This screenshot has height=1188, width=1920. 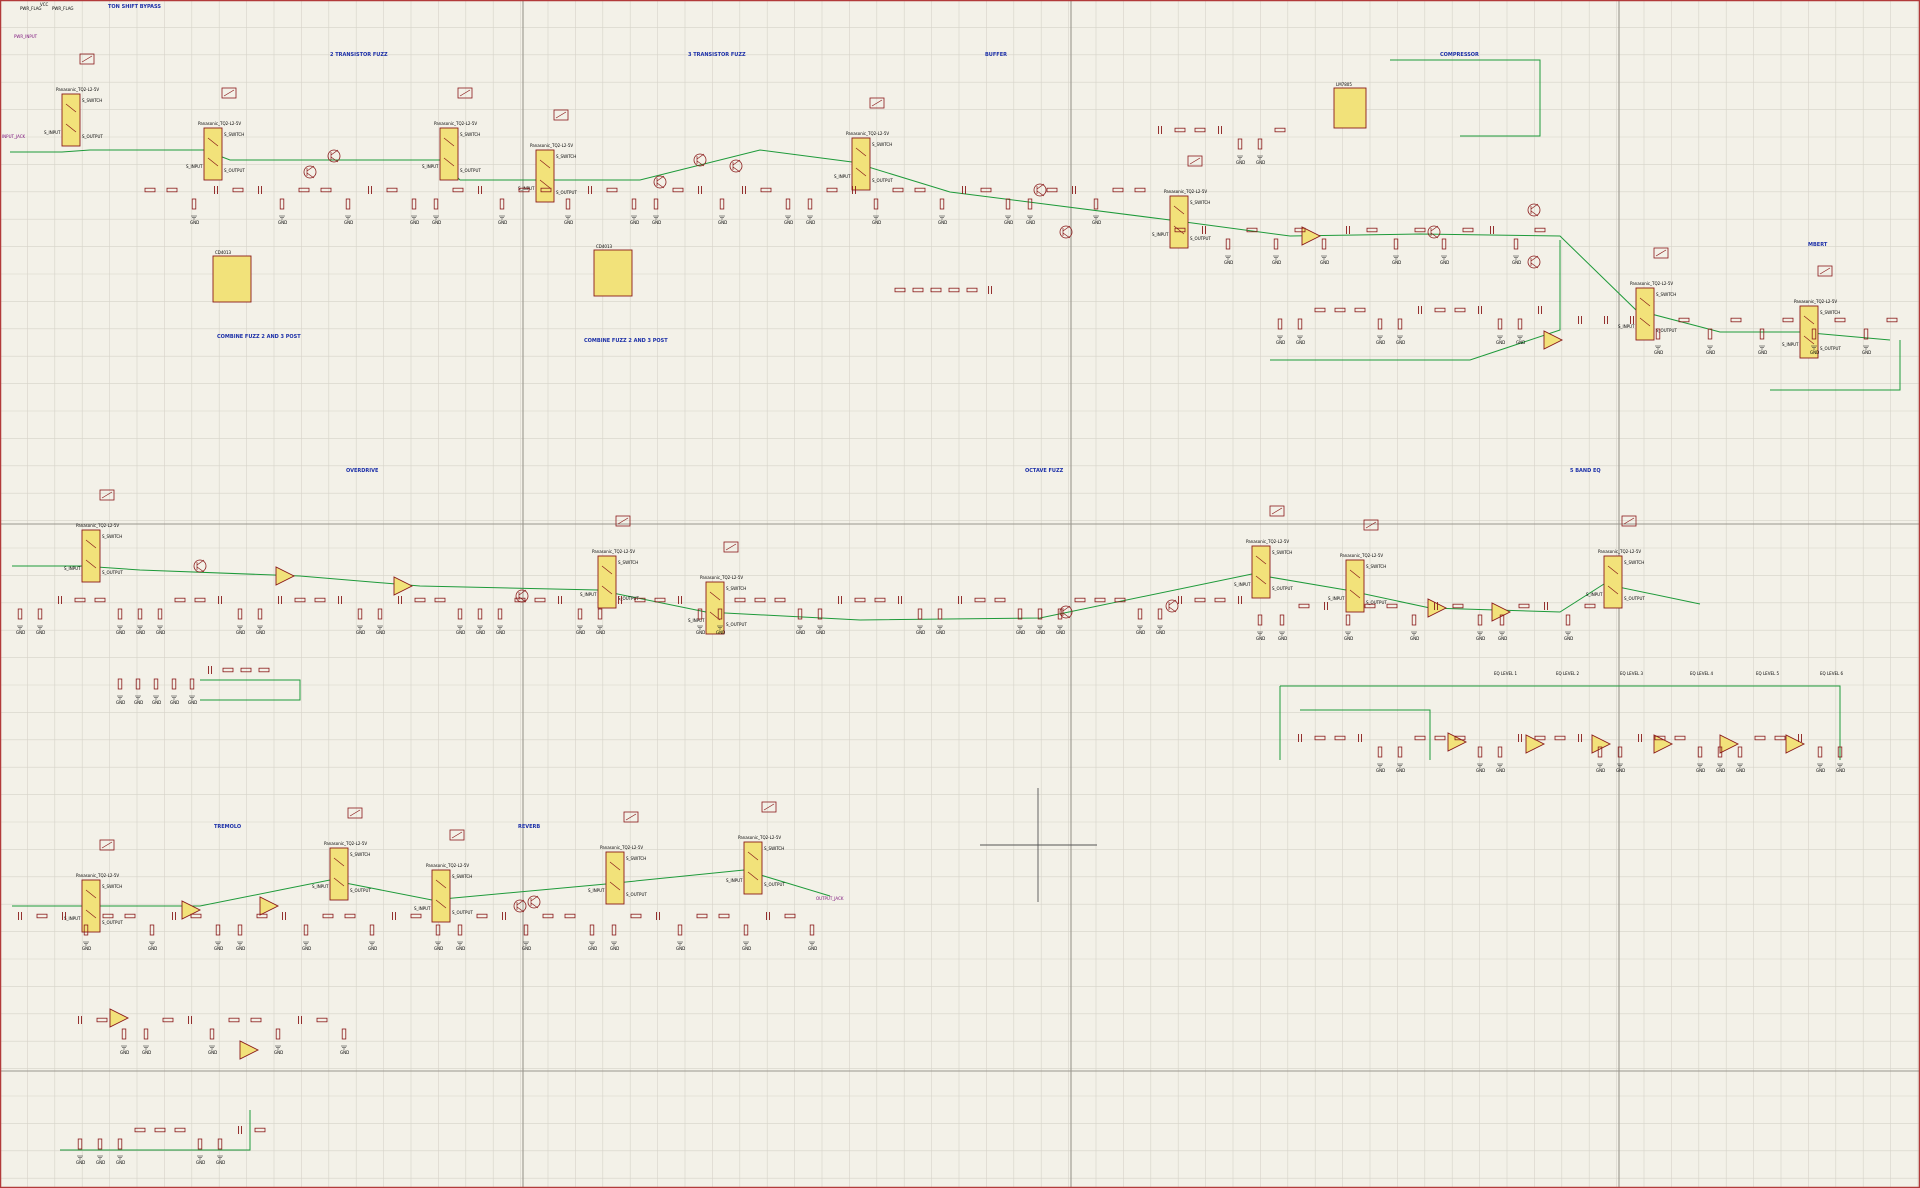 I want to click on pwr-flag-label-2: PWR_FLAG, so click(x=63, y=8).